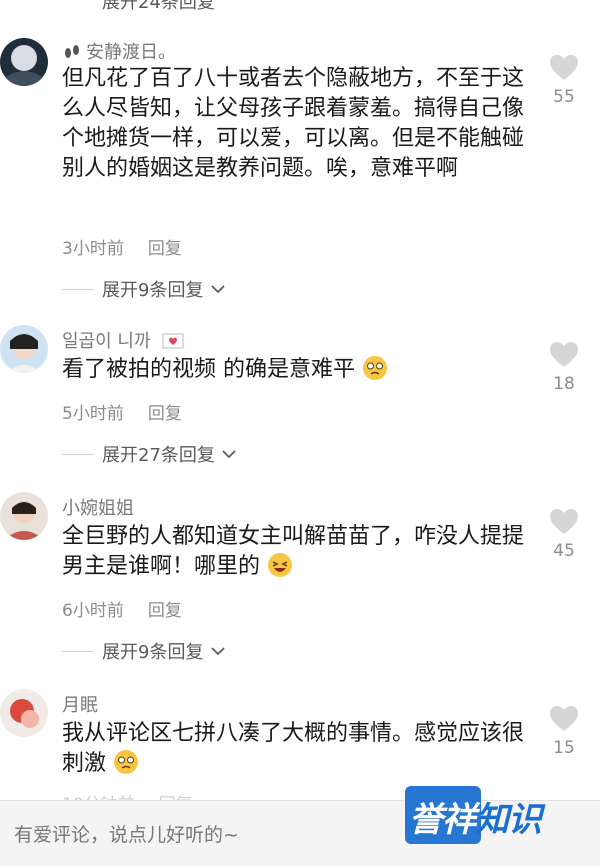 This screenshot has width=600, height=866. Describe the element at coordinates (508, 820) in the screenshot. I see `watermark-text-part: 知识` at that location.